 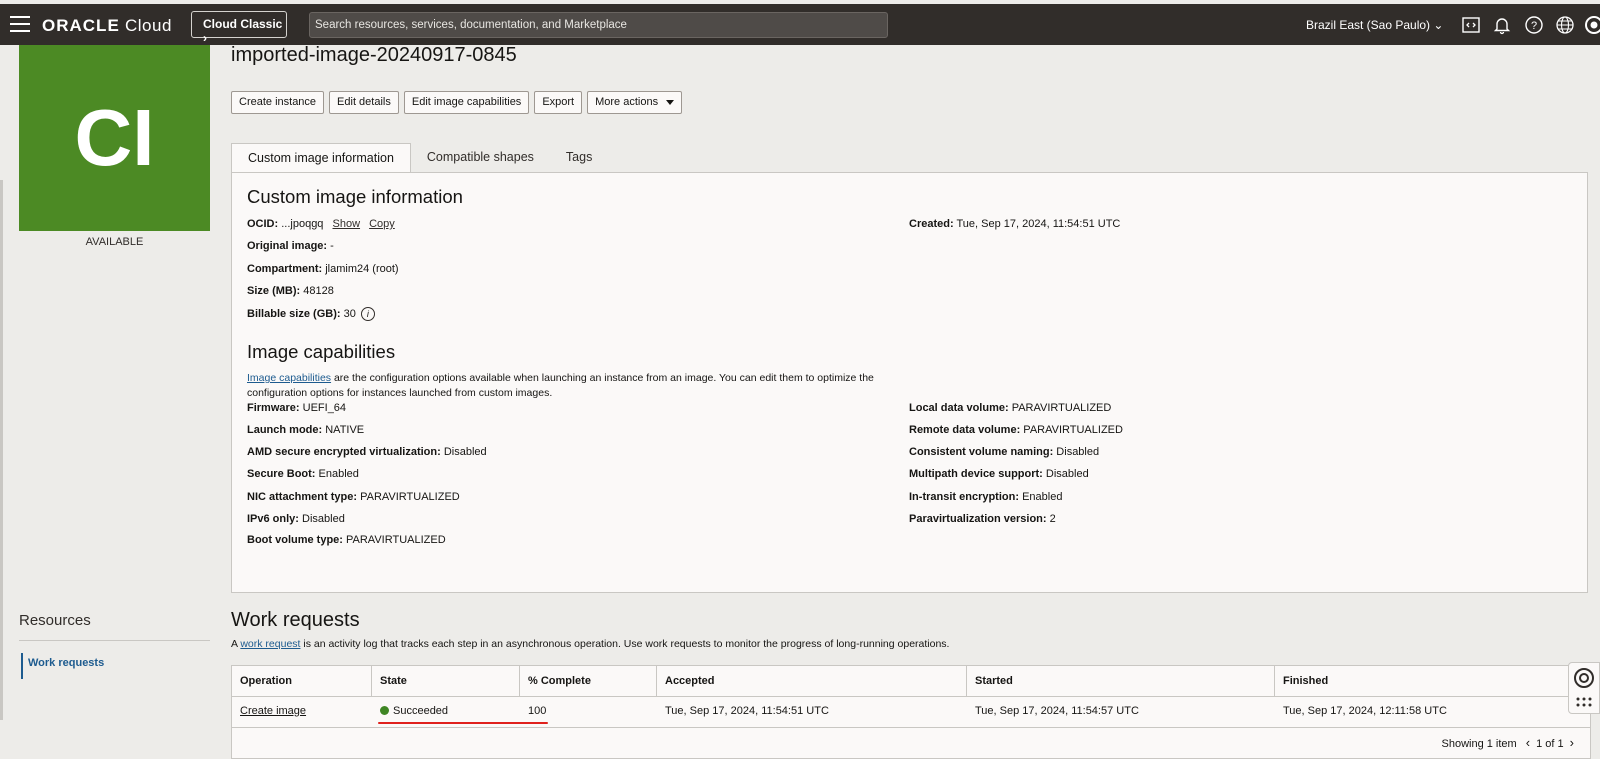 What do you see at coordinates (115, 666) in the screenshot?
I see `sidebar-item-work-requests: Work requests` at bounding box center [115, 666].